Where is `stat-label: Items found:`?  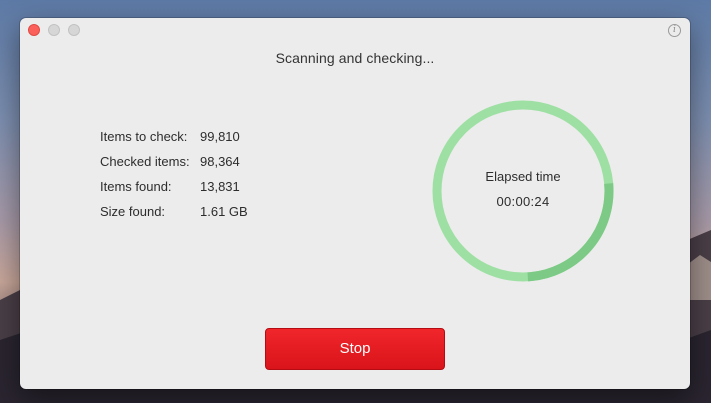 stat-label: Items found: is located at coordinates (136, 186).